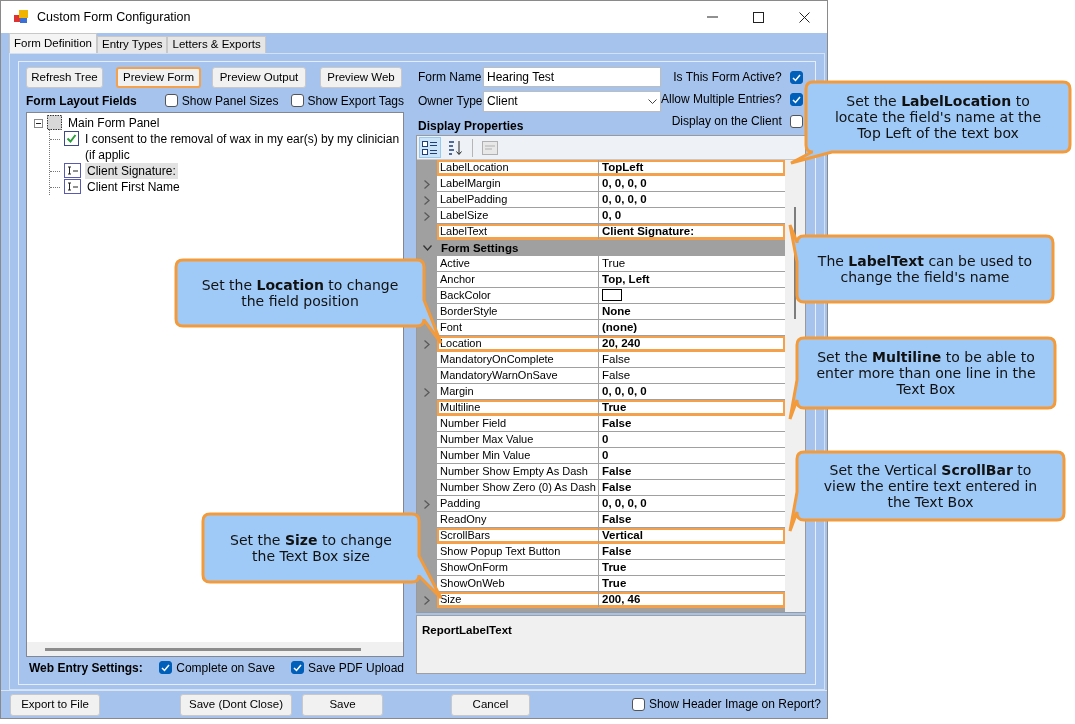 The width and height of the screenshot is (1075, 724). What do you see at coordinates (216, 44) in the screenshot?
I see `tab: Letters & Exports` at bounding box center [216, 44].